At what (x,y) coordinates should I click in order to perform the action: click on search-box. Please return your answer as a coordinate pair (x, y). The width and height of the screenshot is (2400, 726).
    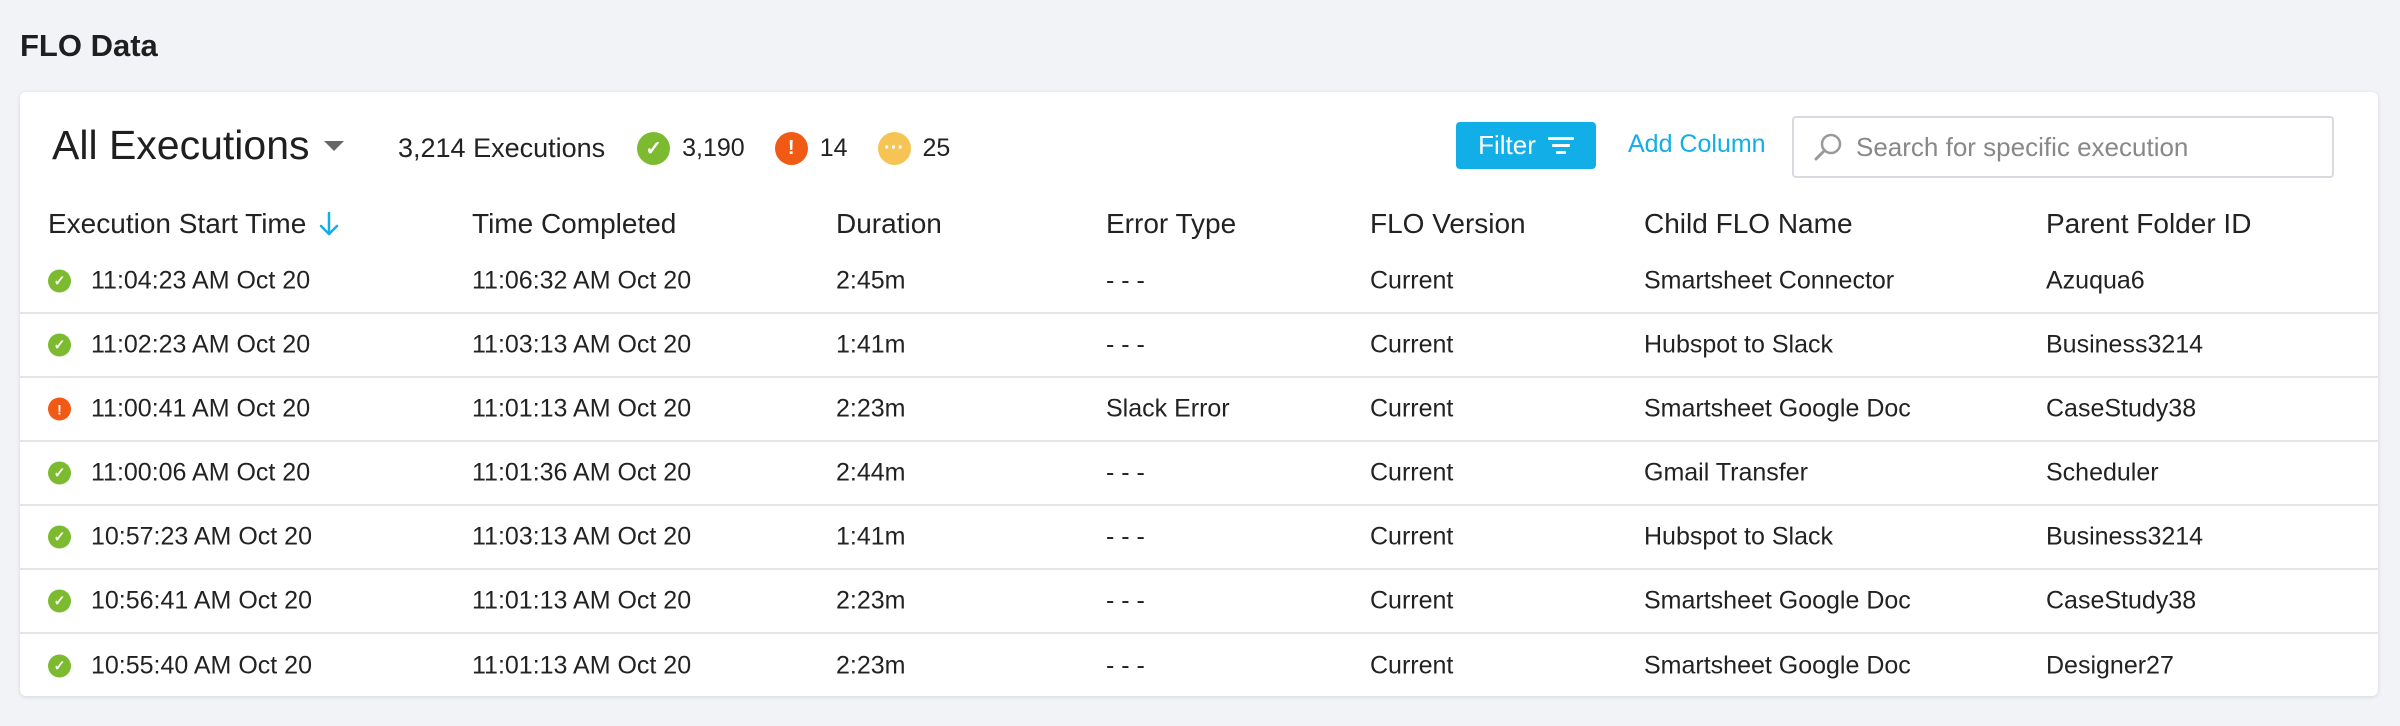
    Looking at the image, I should click on (2063, 147).